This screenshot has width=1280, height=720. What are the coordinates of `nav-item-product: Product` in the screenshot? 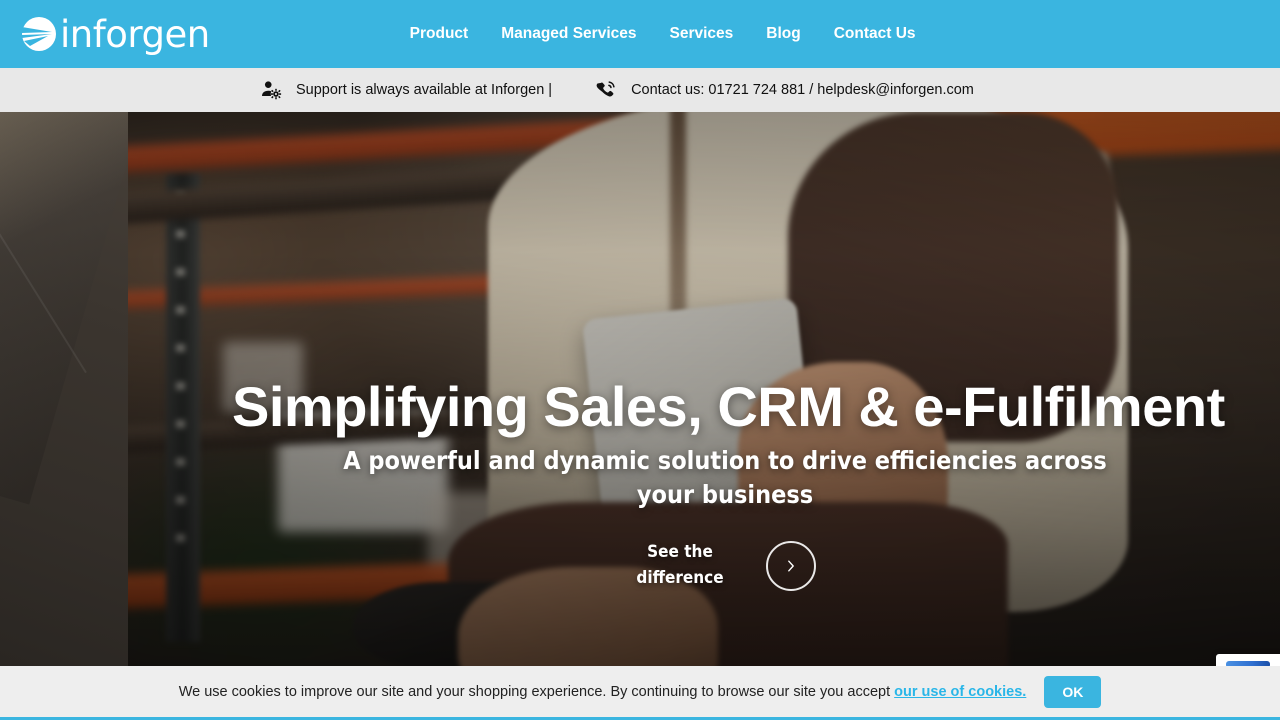 It's located at (439, 34).